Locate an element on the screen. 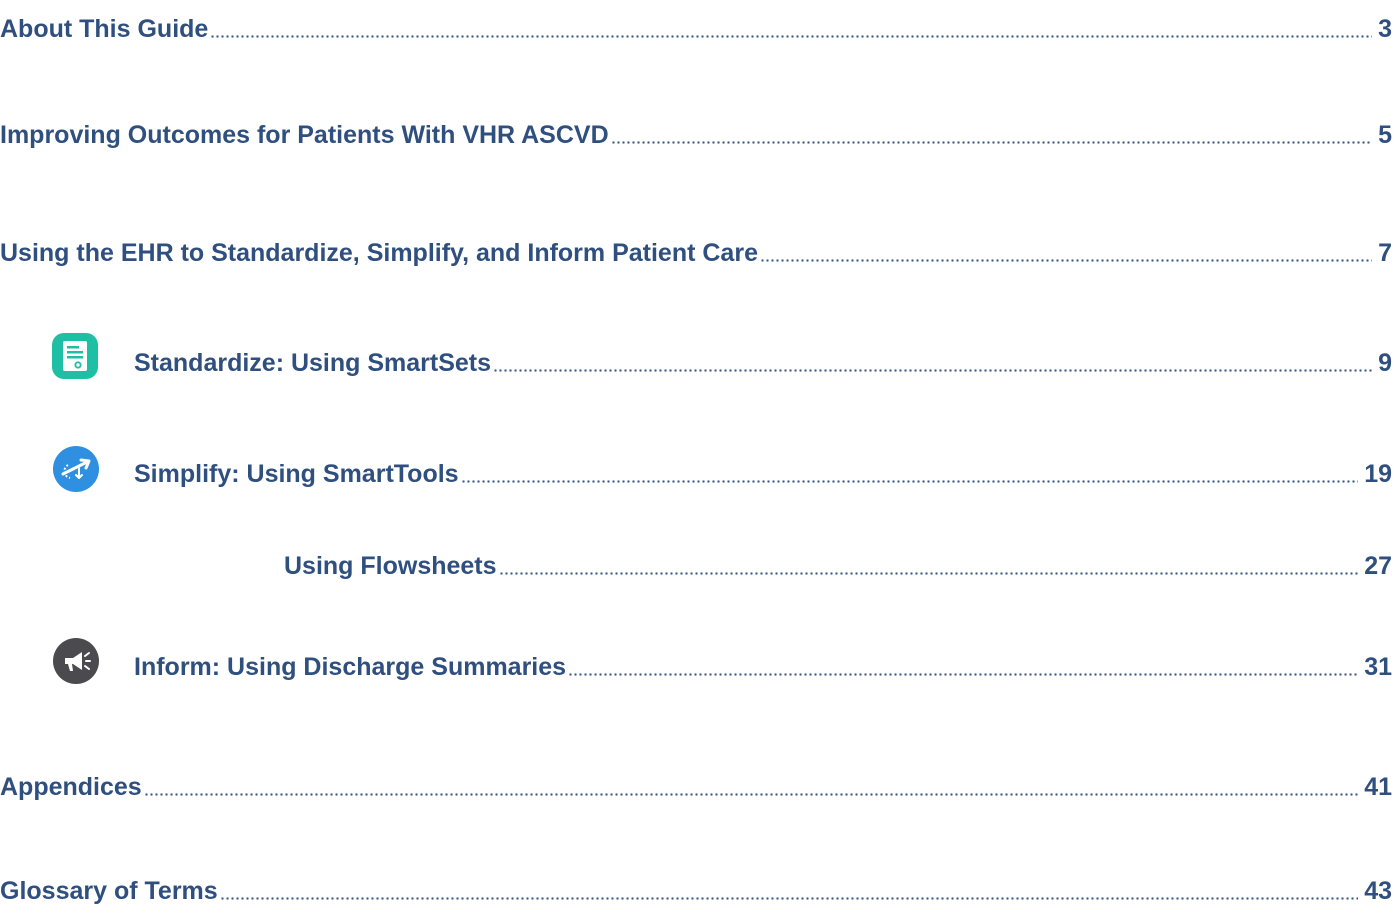 The width and height of the screenshot is (1394, 915). toc-entry-title: Using Flowsheets is located at coordinates (390, 566).